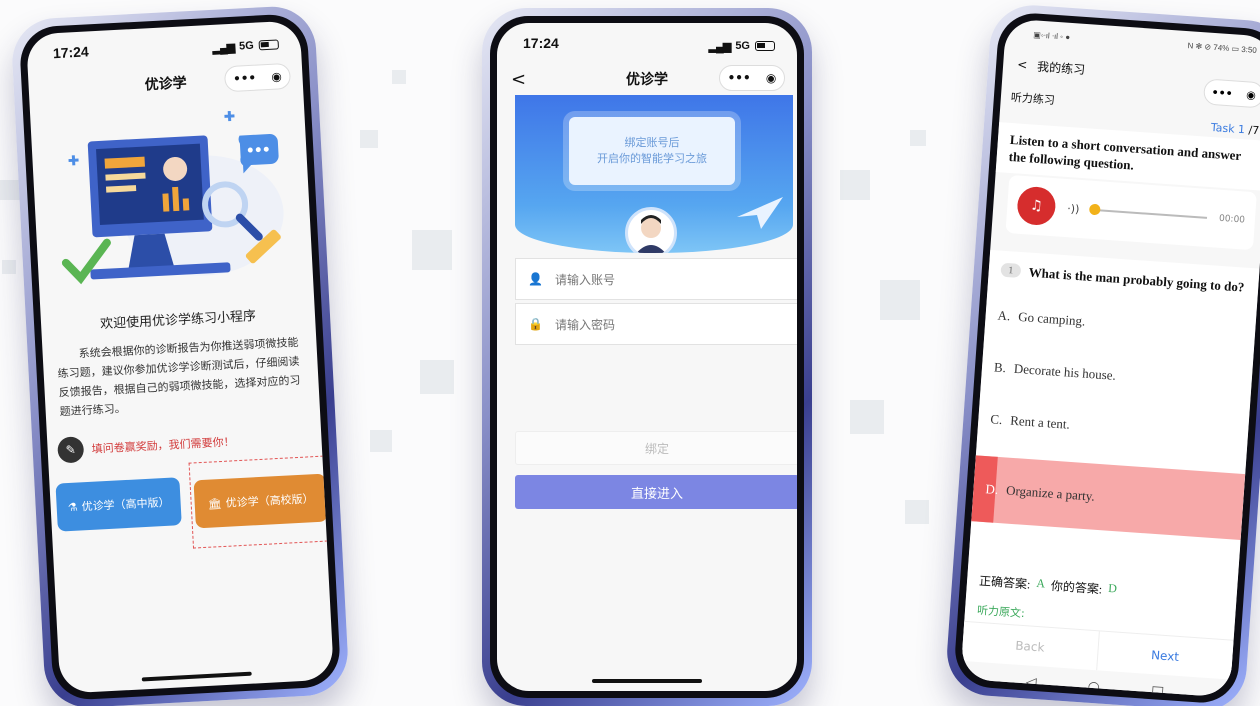 The height and width of the screenshot is (706, 1260). What do you see at coordinates (1073, 208) in the screenshot?
I see `volume-icon: ·))` at bounding box center [1073, 208].